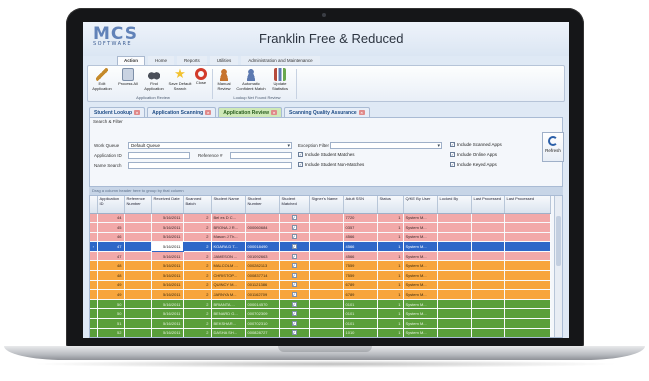  Describe the element at coordinates (262, 314) in the screenshot. I see `cell: 000702309` at that location.